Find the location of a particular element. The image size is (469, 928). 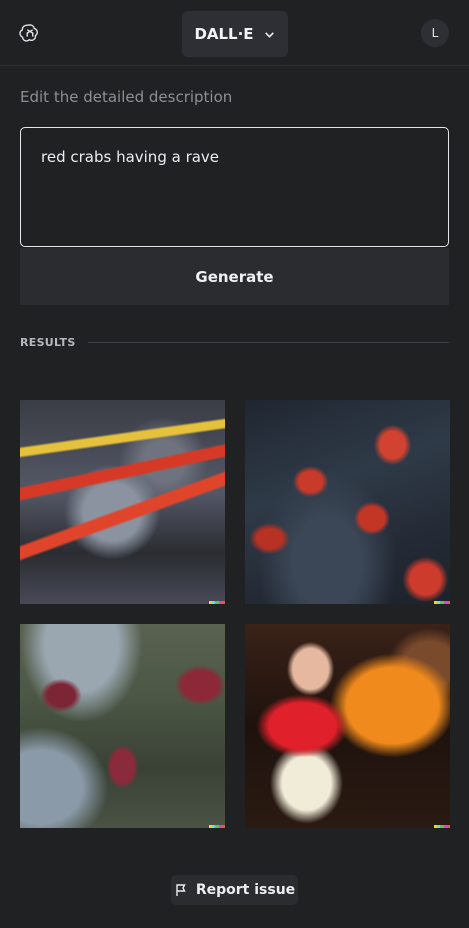

openai-logo-icon is located at coordinates (30, 33).